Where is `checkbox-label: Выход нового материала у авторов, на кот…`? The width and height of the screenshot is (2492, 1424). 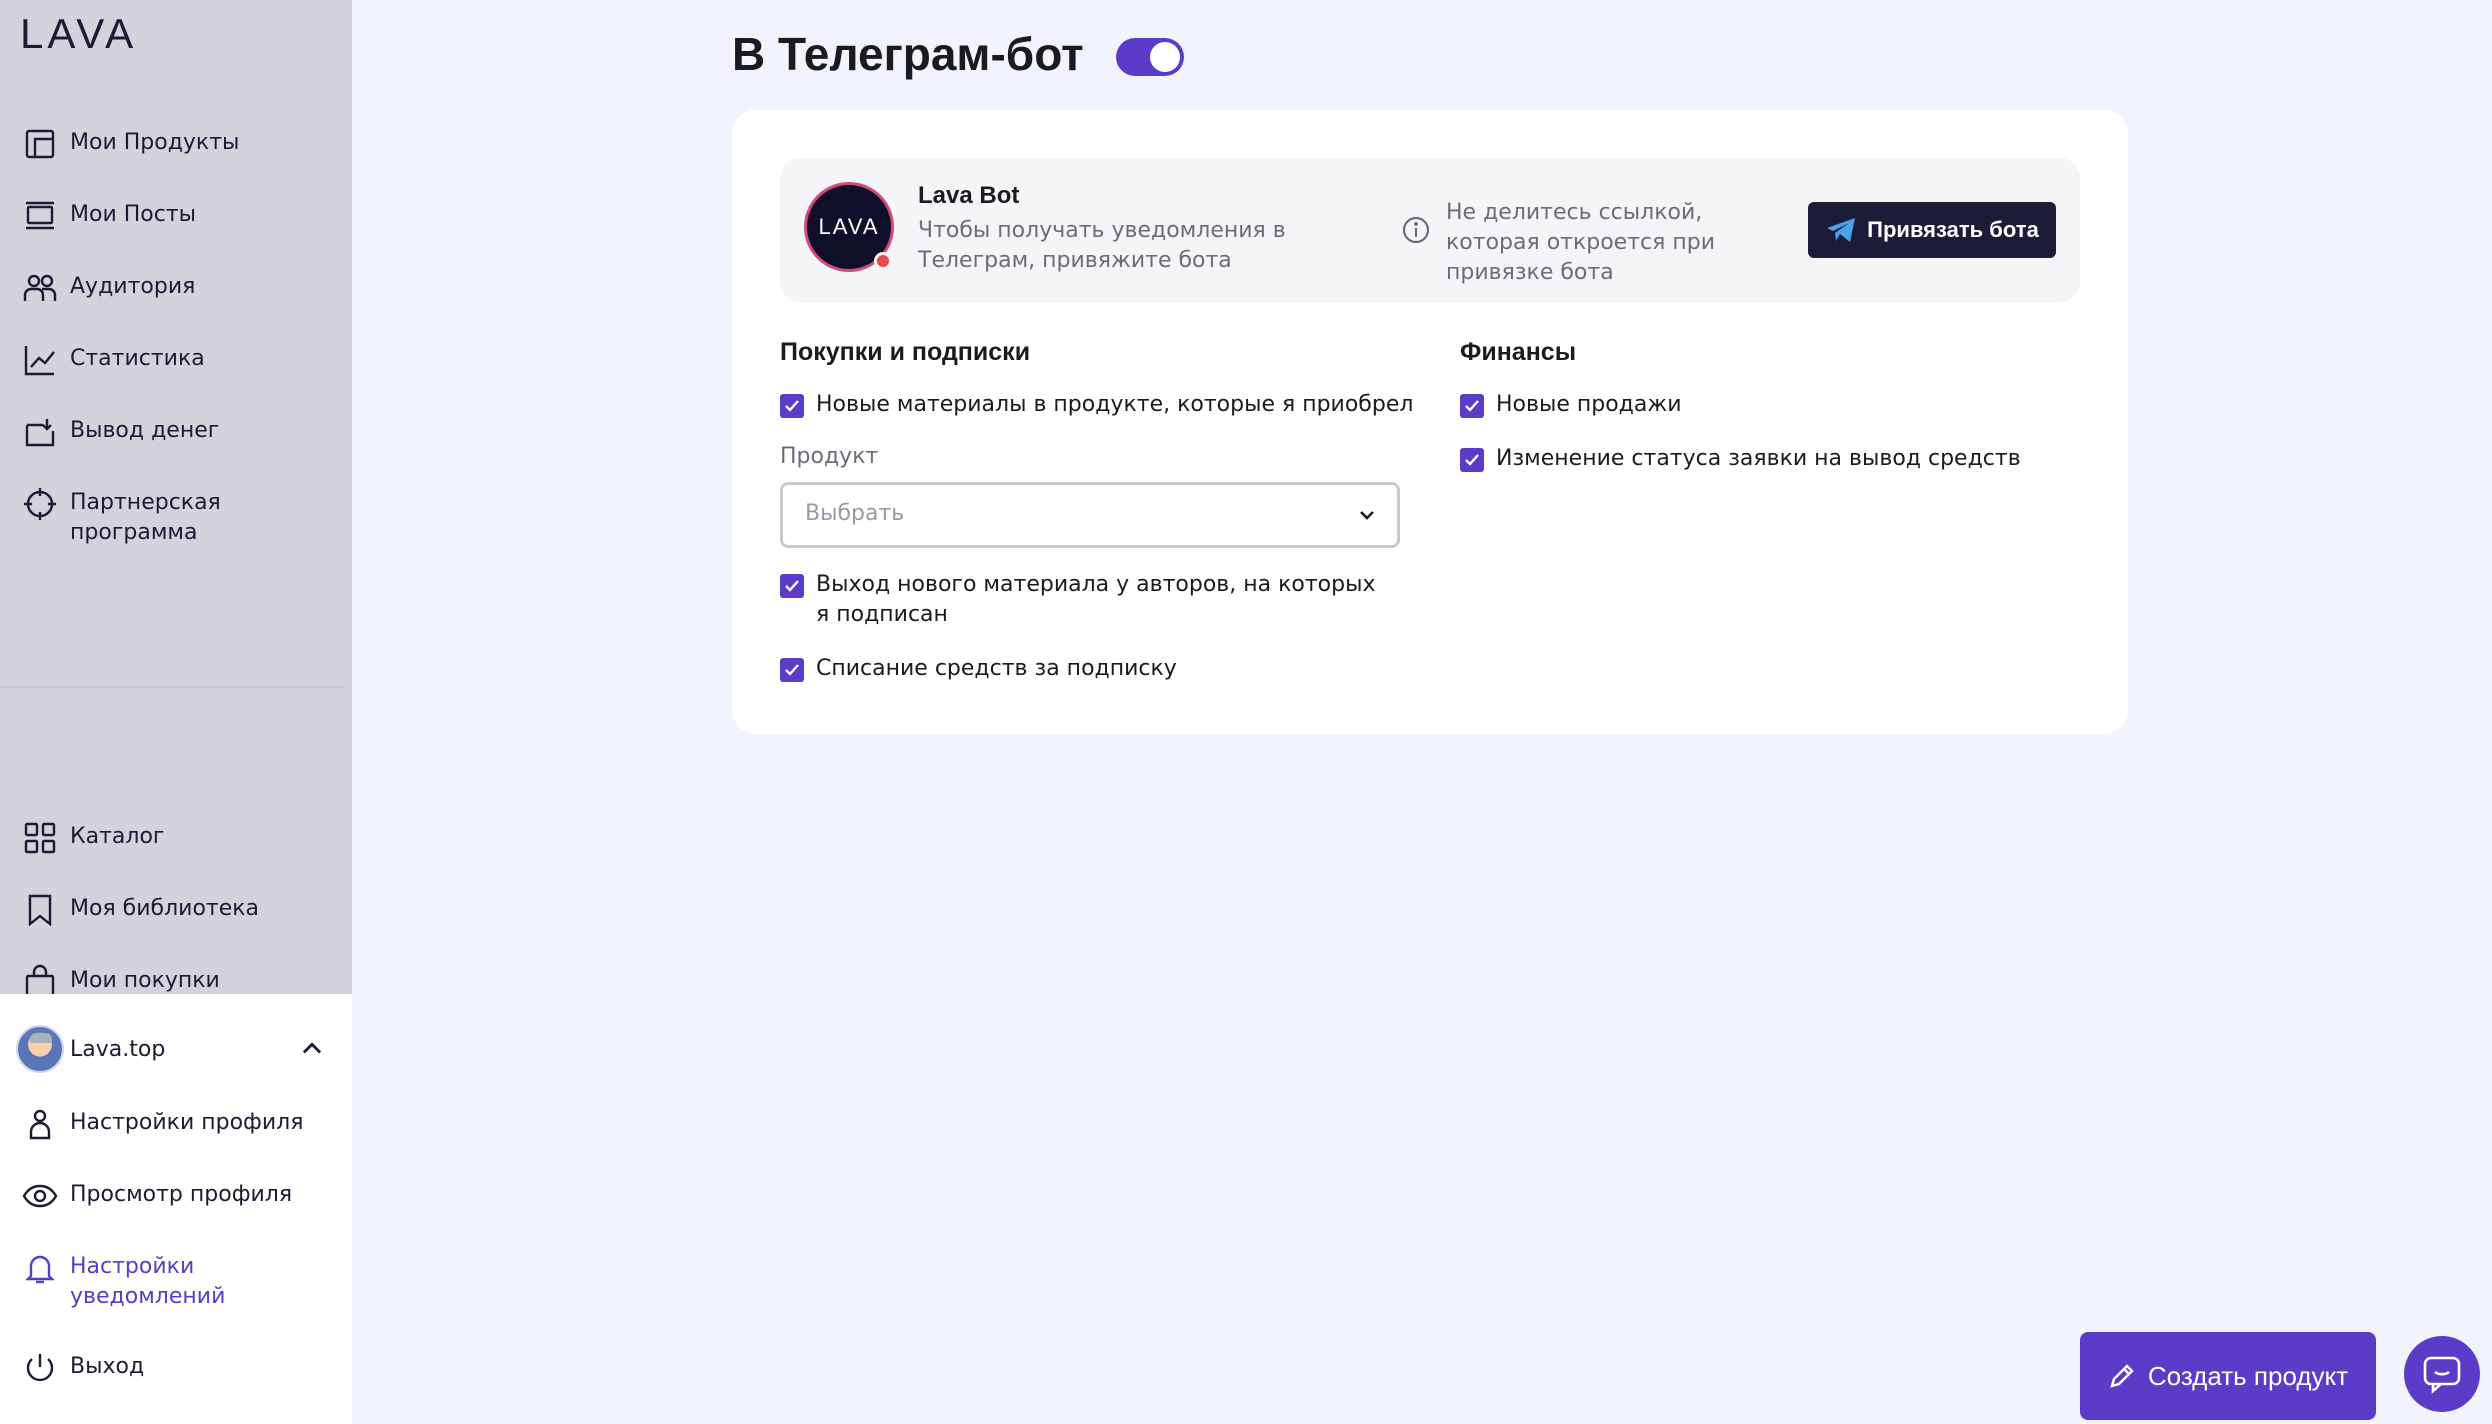 checkbox-label: Выход нового материала у авторов, на кот… is located at coordinates (1096, 599).